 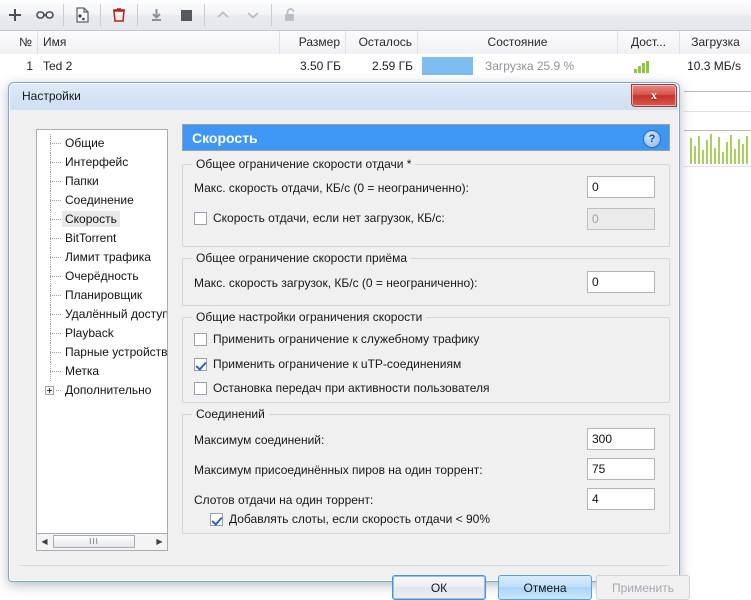 I want to click on tree-item-speed: Скорость, so click(x=102, y=219).